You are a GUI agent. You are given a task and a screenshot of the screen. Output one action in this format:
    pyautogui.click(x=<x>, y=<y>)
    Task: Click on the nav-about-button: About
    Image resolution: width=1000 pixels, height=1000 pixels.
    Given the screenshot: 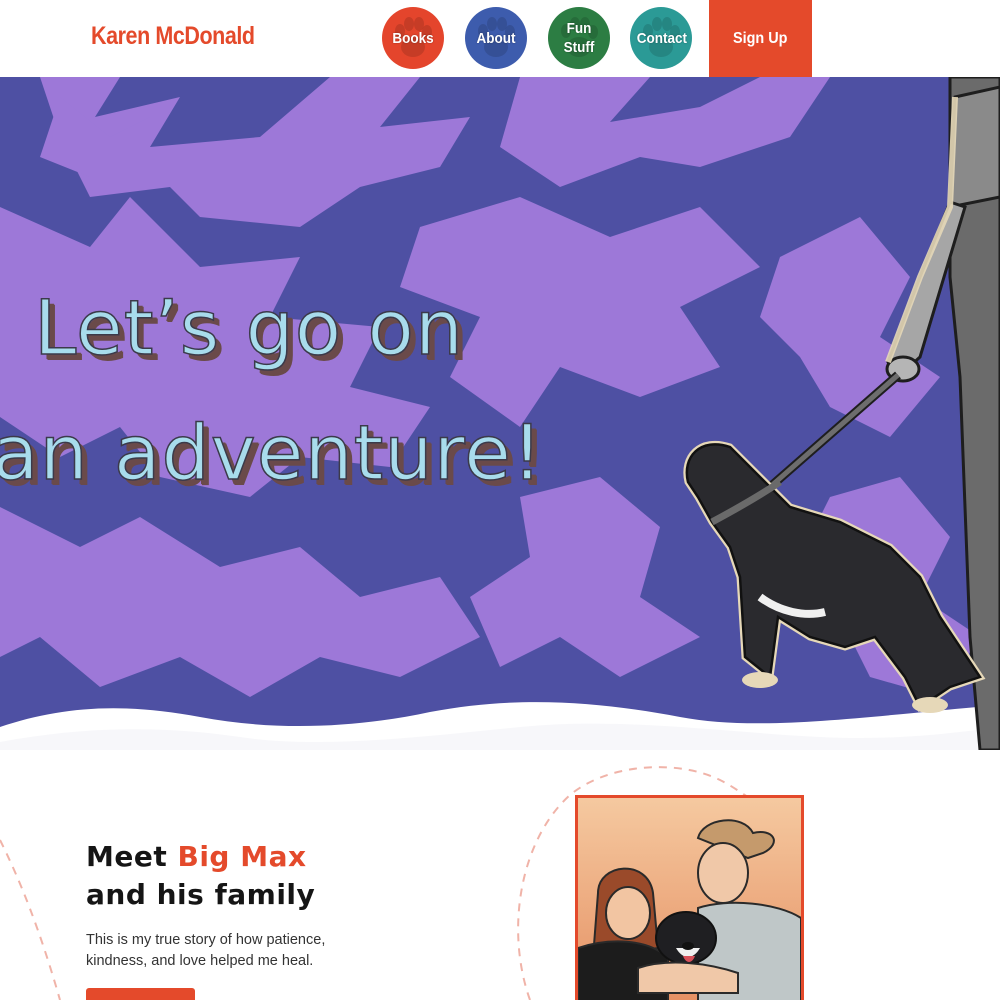 What is the action you would take?
    pyautogui.click(x=496, y=38)
    